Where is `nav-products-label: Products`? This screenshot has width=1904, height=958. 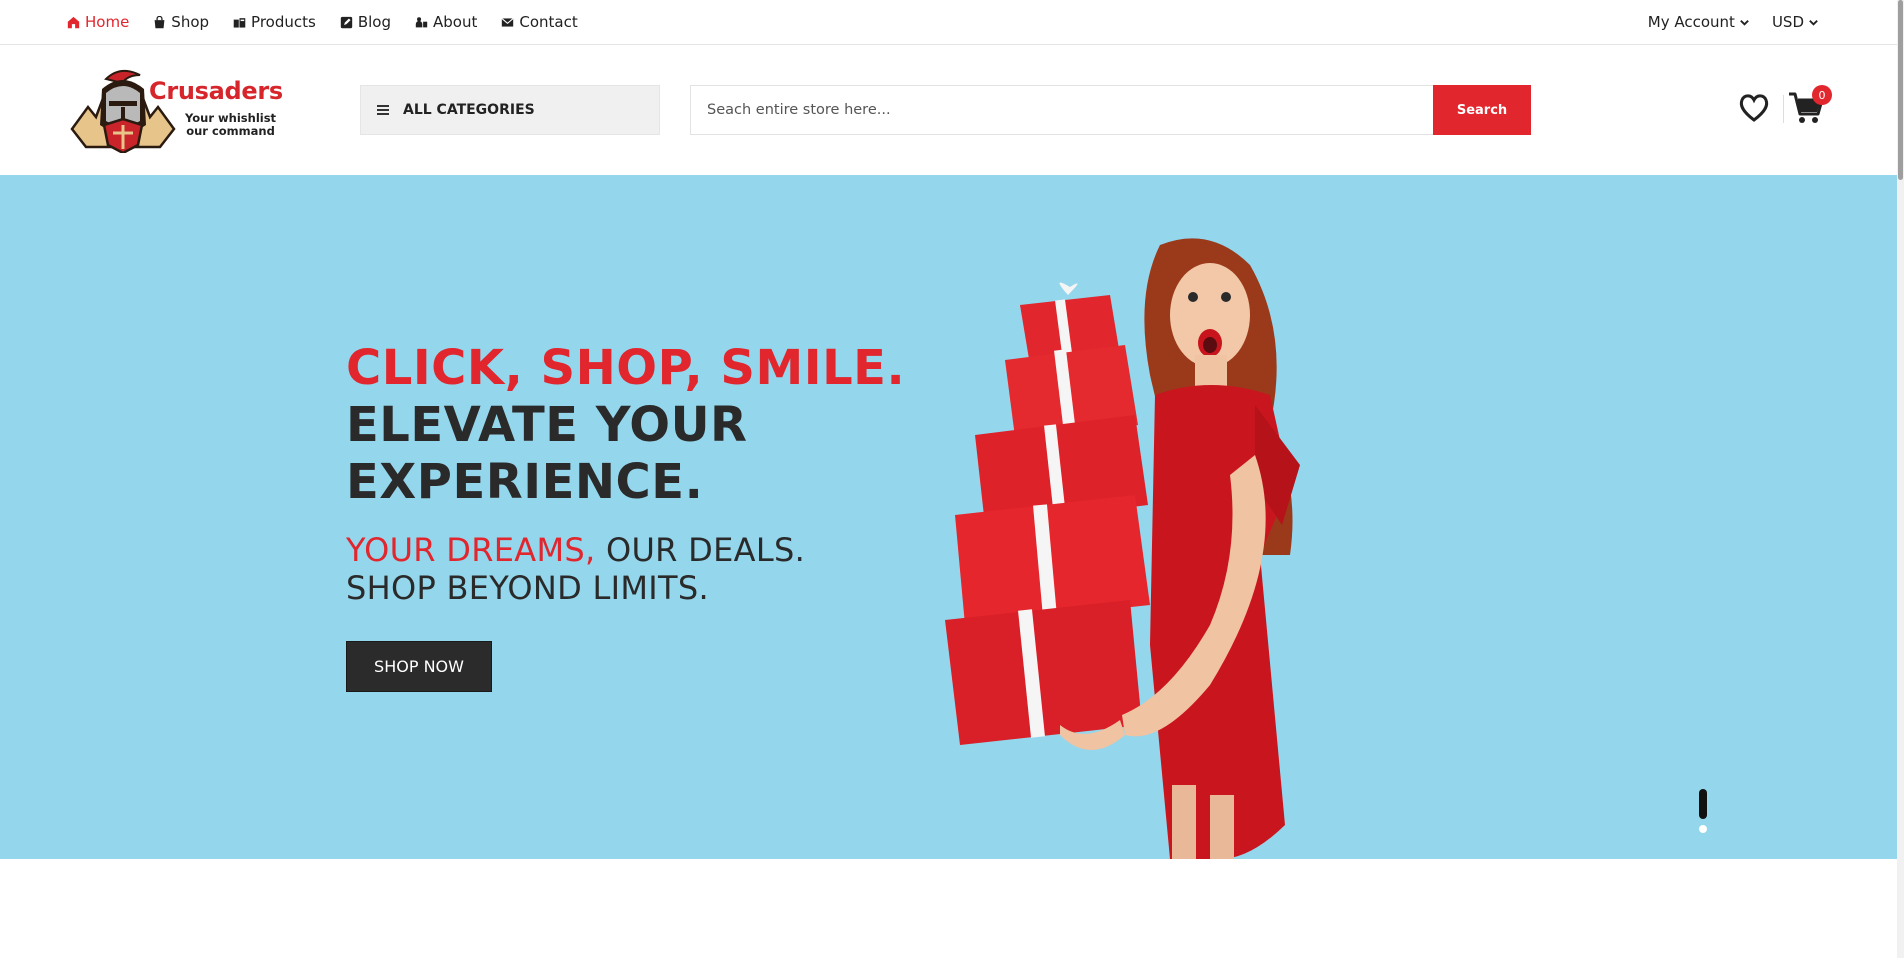 nav-products-label: Products is located at coordinates (283, 22).